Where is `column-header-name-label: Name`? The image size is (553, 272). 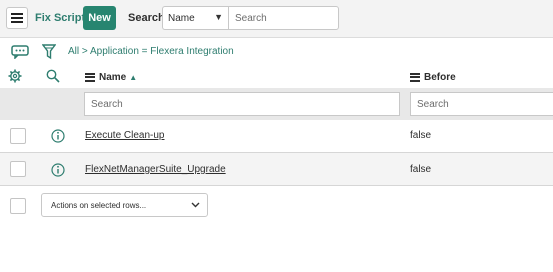 column-header-name-label: Name is located at coordinates (113, 77).